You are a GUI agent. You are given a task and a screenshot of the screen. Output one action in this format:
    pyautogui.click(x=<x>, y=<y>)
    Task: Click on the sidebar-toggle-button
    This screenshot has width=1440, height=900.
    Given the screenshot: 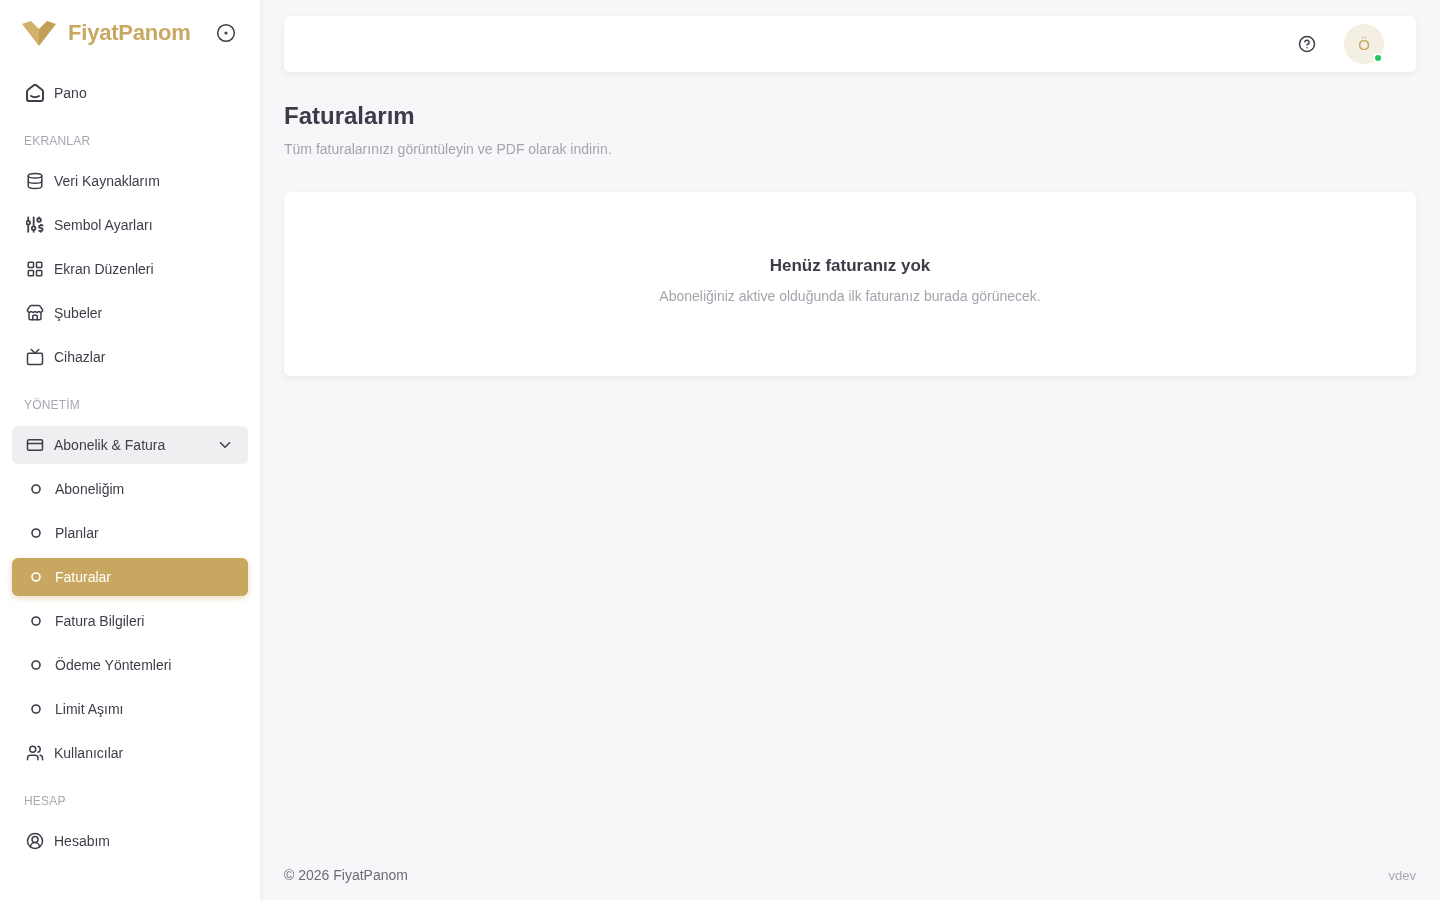 What is the action you would take?
    pyautogui.click(x=226, y=33)
    